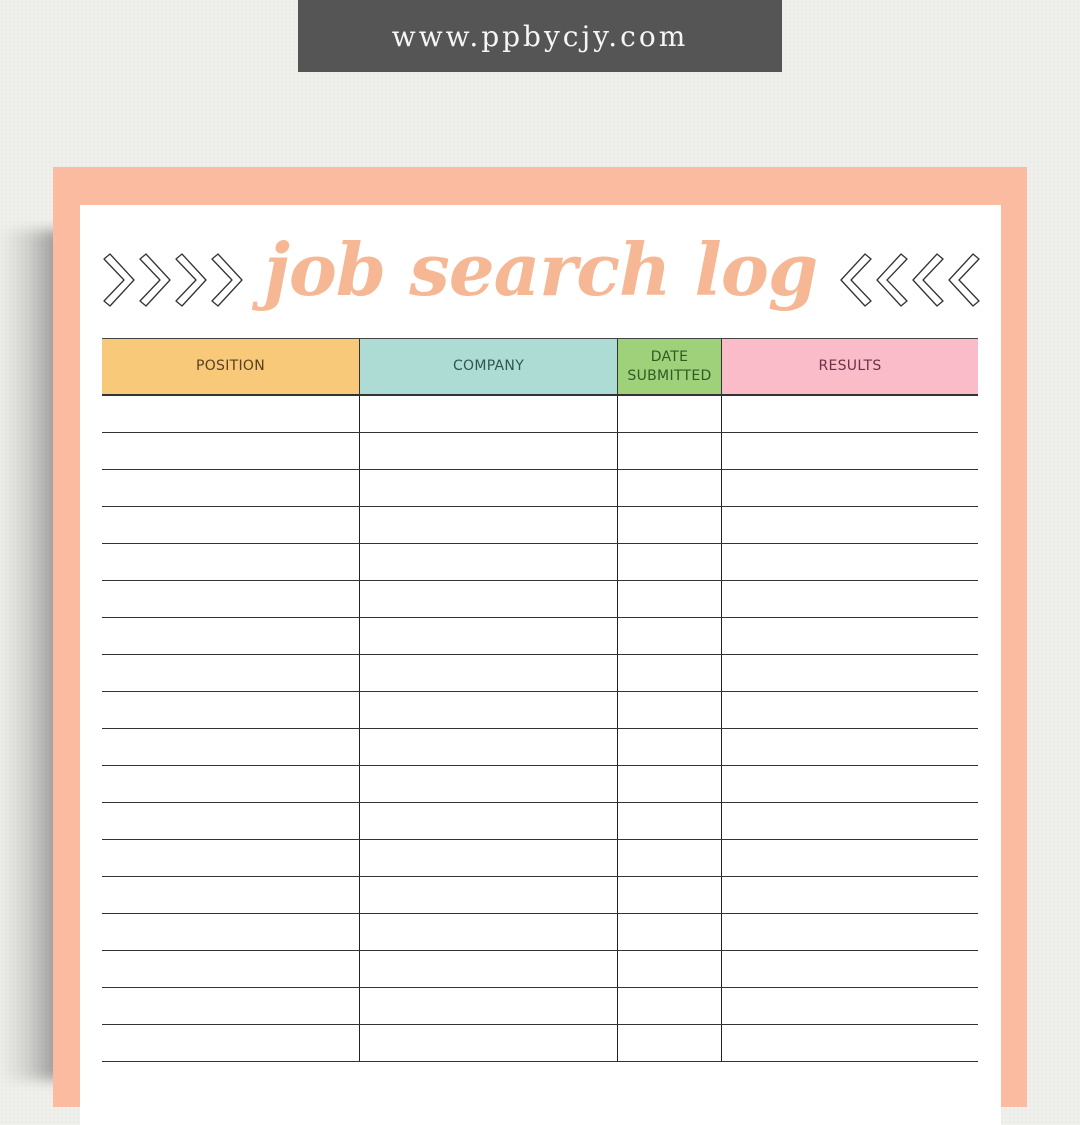 The width and height of the screenshot is (1080, 1125). I want to click on column-header-position: POSITION, so click(231, 367).